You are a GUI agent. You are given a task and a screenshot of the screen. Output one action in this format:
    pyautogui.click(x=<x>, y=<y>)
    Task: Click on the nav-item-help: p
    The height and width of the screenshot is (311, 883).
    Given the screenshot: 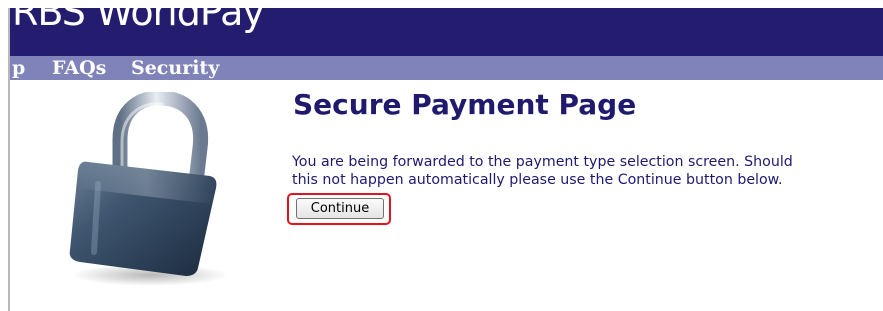 What is the action you would take?
    pyautogui.click(x=18, y=68)
    